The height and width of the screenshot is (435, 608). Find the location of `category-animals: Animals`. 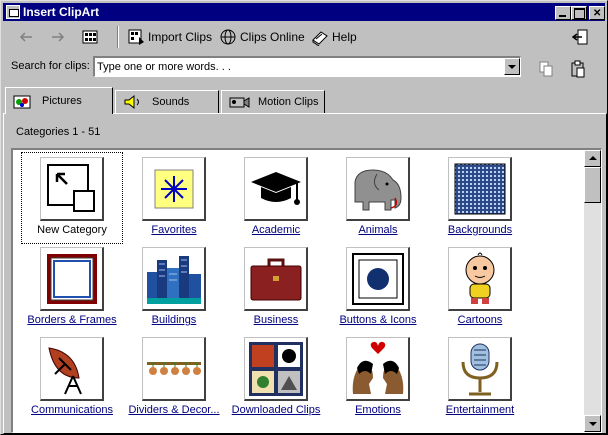

category-animals: Animals is located at coordinates (378, 198).